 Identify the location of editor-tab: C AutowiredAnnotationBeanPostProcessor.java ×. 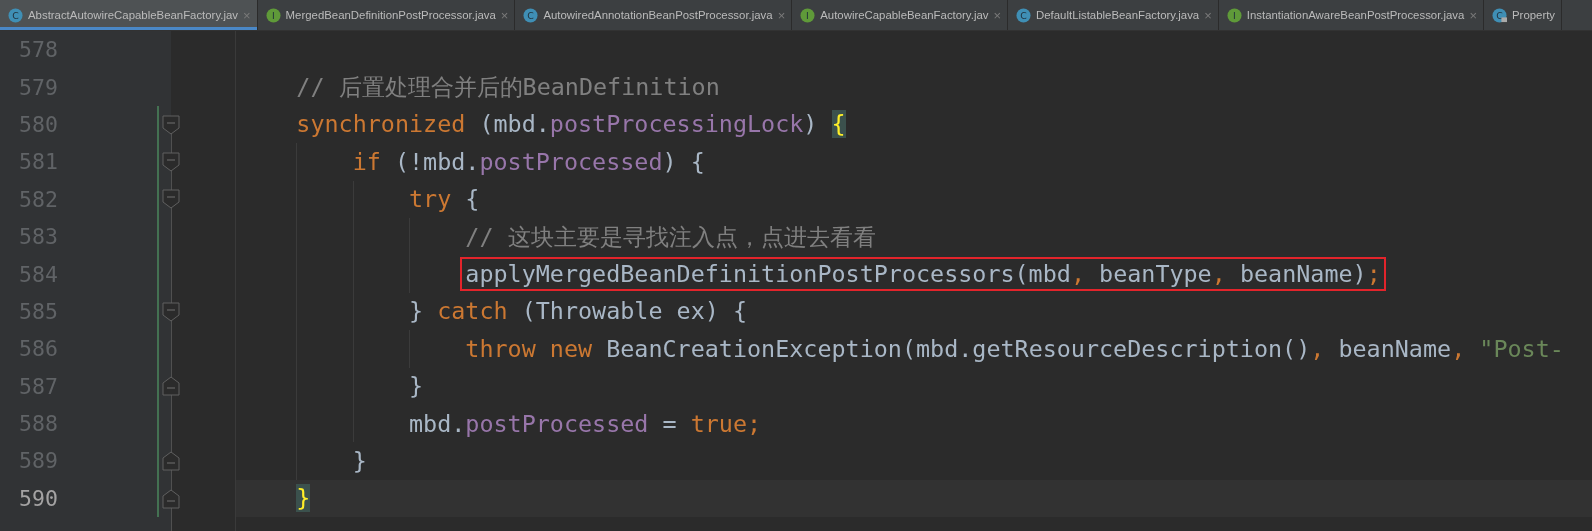
(654, 15).